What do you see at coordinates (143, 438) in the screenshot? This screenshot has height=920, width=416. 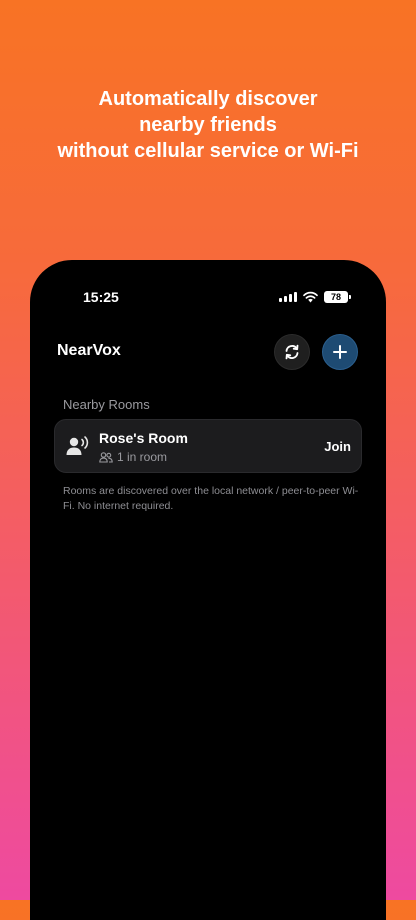 I see `room-name: Rose's Room` at bounding box center [143, 438].